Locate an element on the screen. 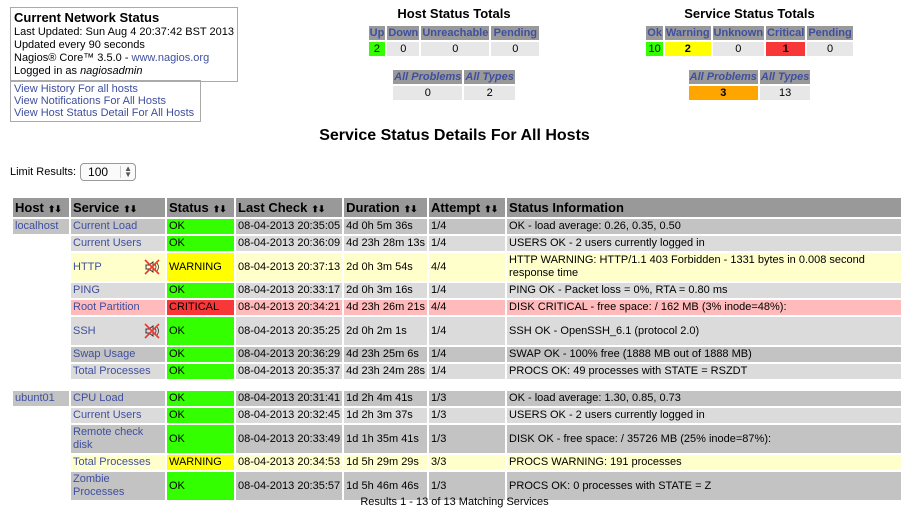 The width and height of the screenshot is (909, 515). host-cell: localhost is located at coordinates (41, 226).